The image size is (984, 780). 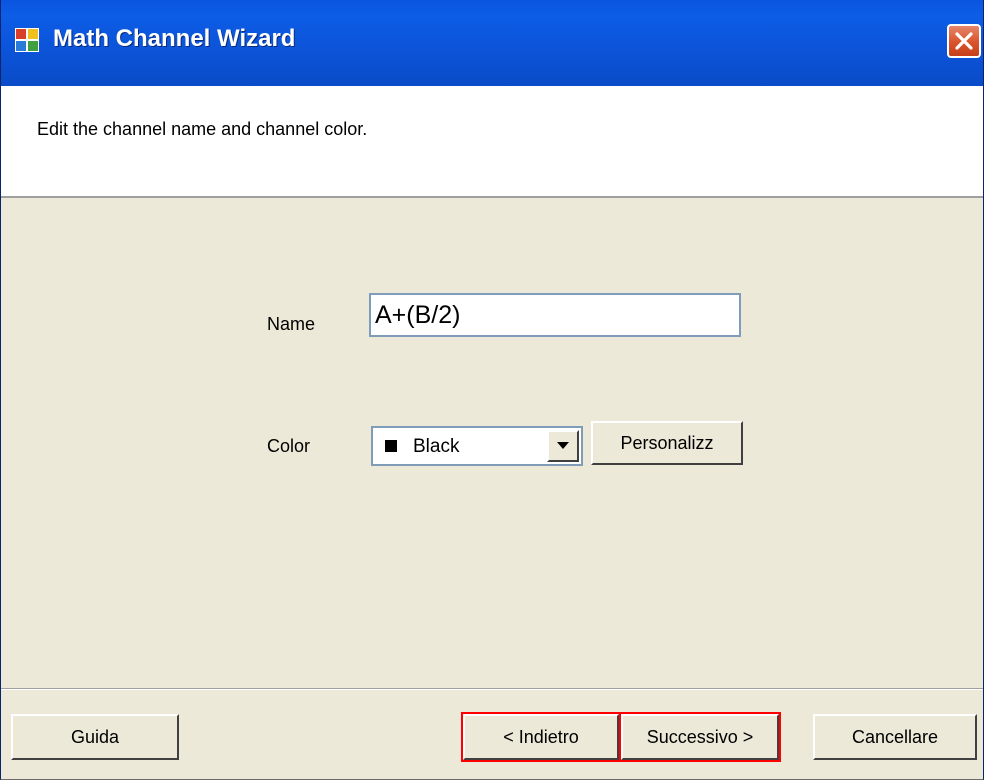 I want to click on close-button, so click(x=964, y=41).